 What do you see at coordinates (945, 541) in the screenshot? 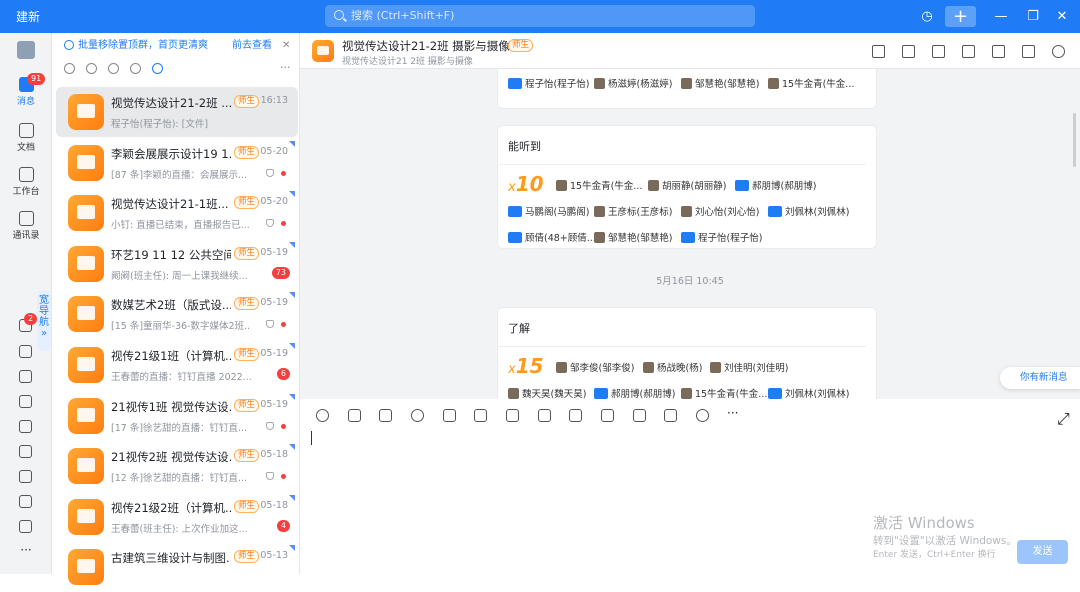
I see `activation-watermark-sub: 转到"设置"以激活 Windows。` at bounding box center [945, 541].